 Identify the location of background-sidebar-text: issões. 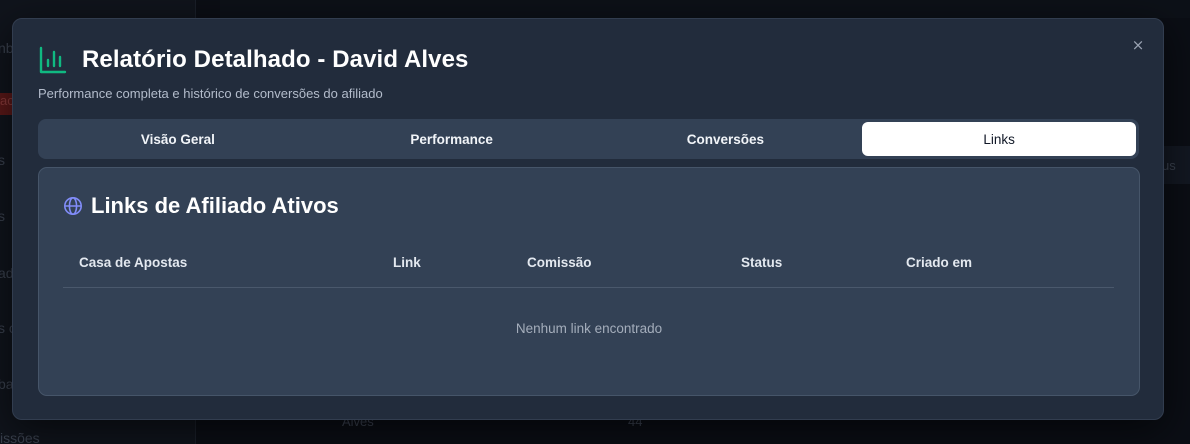
(20, 437).